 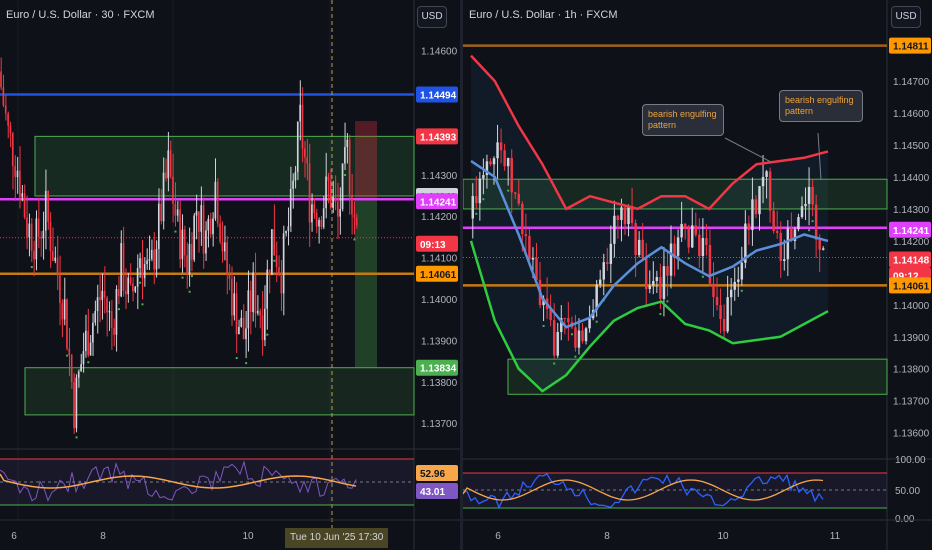 I want to click on annotation-bearish-engulfing-1: bearish engulfing pattern, so click(x=683, y=120).